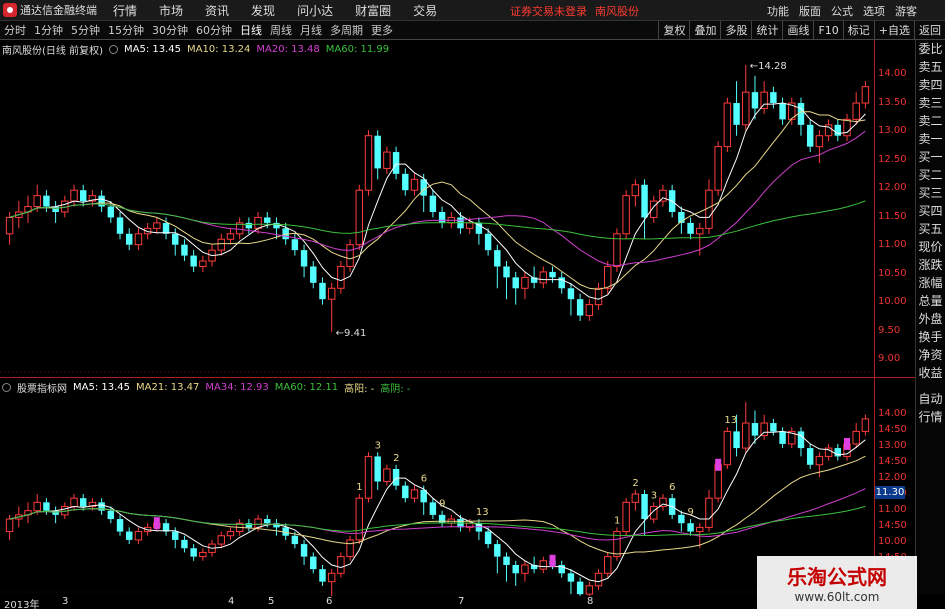 The width and height of the screenshot is (945, 609). I want to click on menu-discover: 发现, so click(263, 10).